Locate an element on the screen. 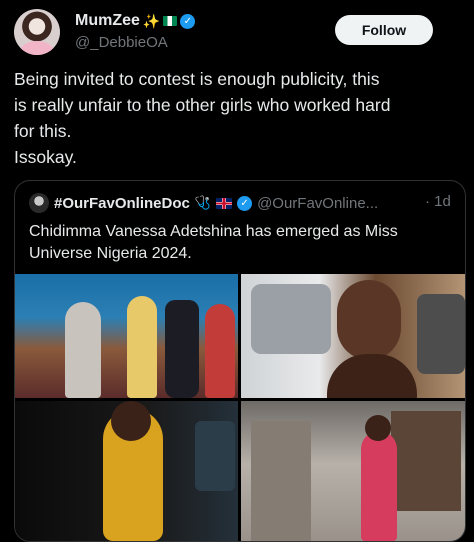  verified-badge-icon: ✓ is located at coordinates (188, 21).